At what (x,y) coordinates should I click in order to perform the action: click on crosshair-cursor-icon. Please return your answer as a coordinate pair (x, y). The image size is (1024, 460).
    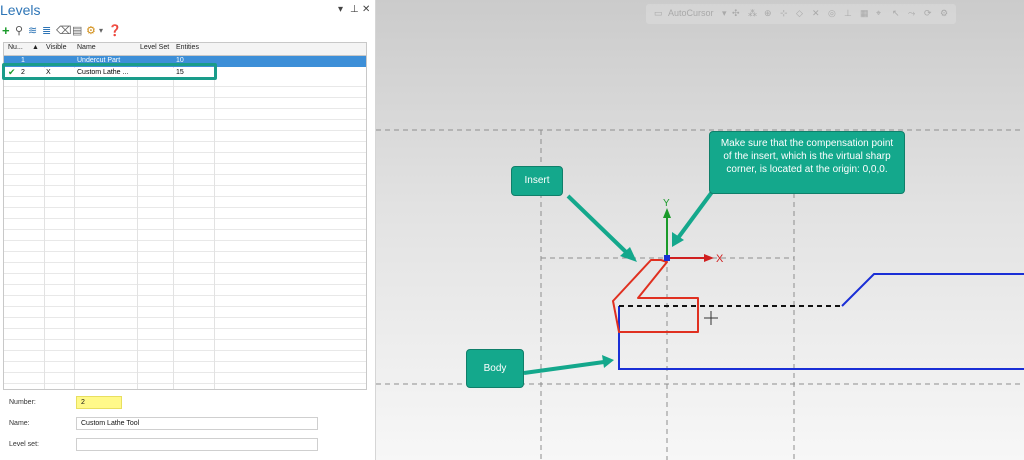
    Looking at the image, I should click on (711, 318).